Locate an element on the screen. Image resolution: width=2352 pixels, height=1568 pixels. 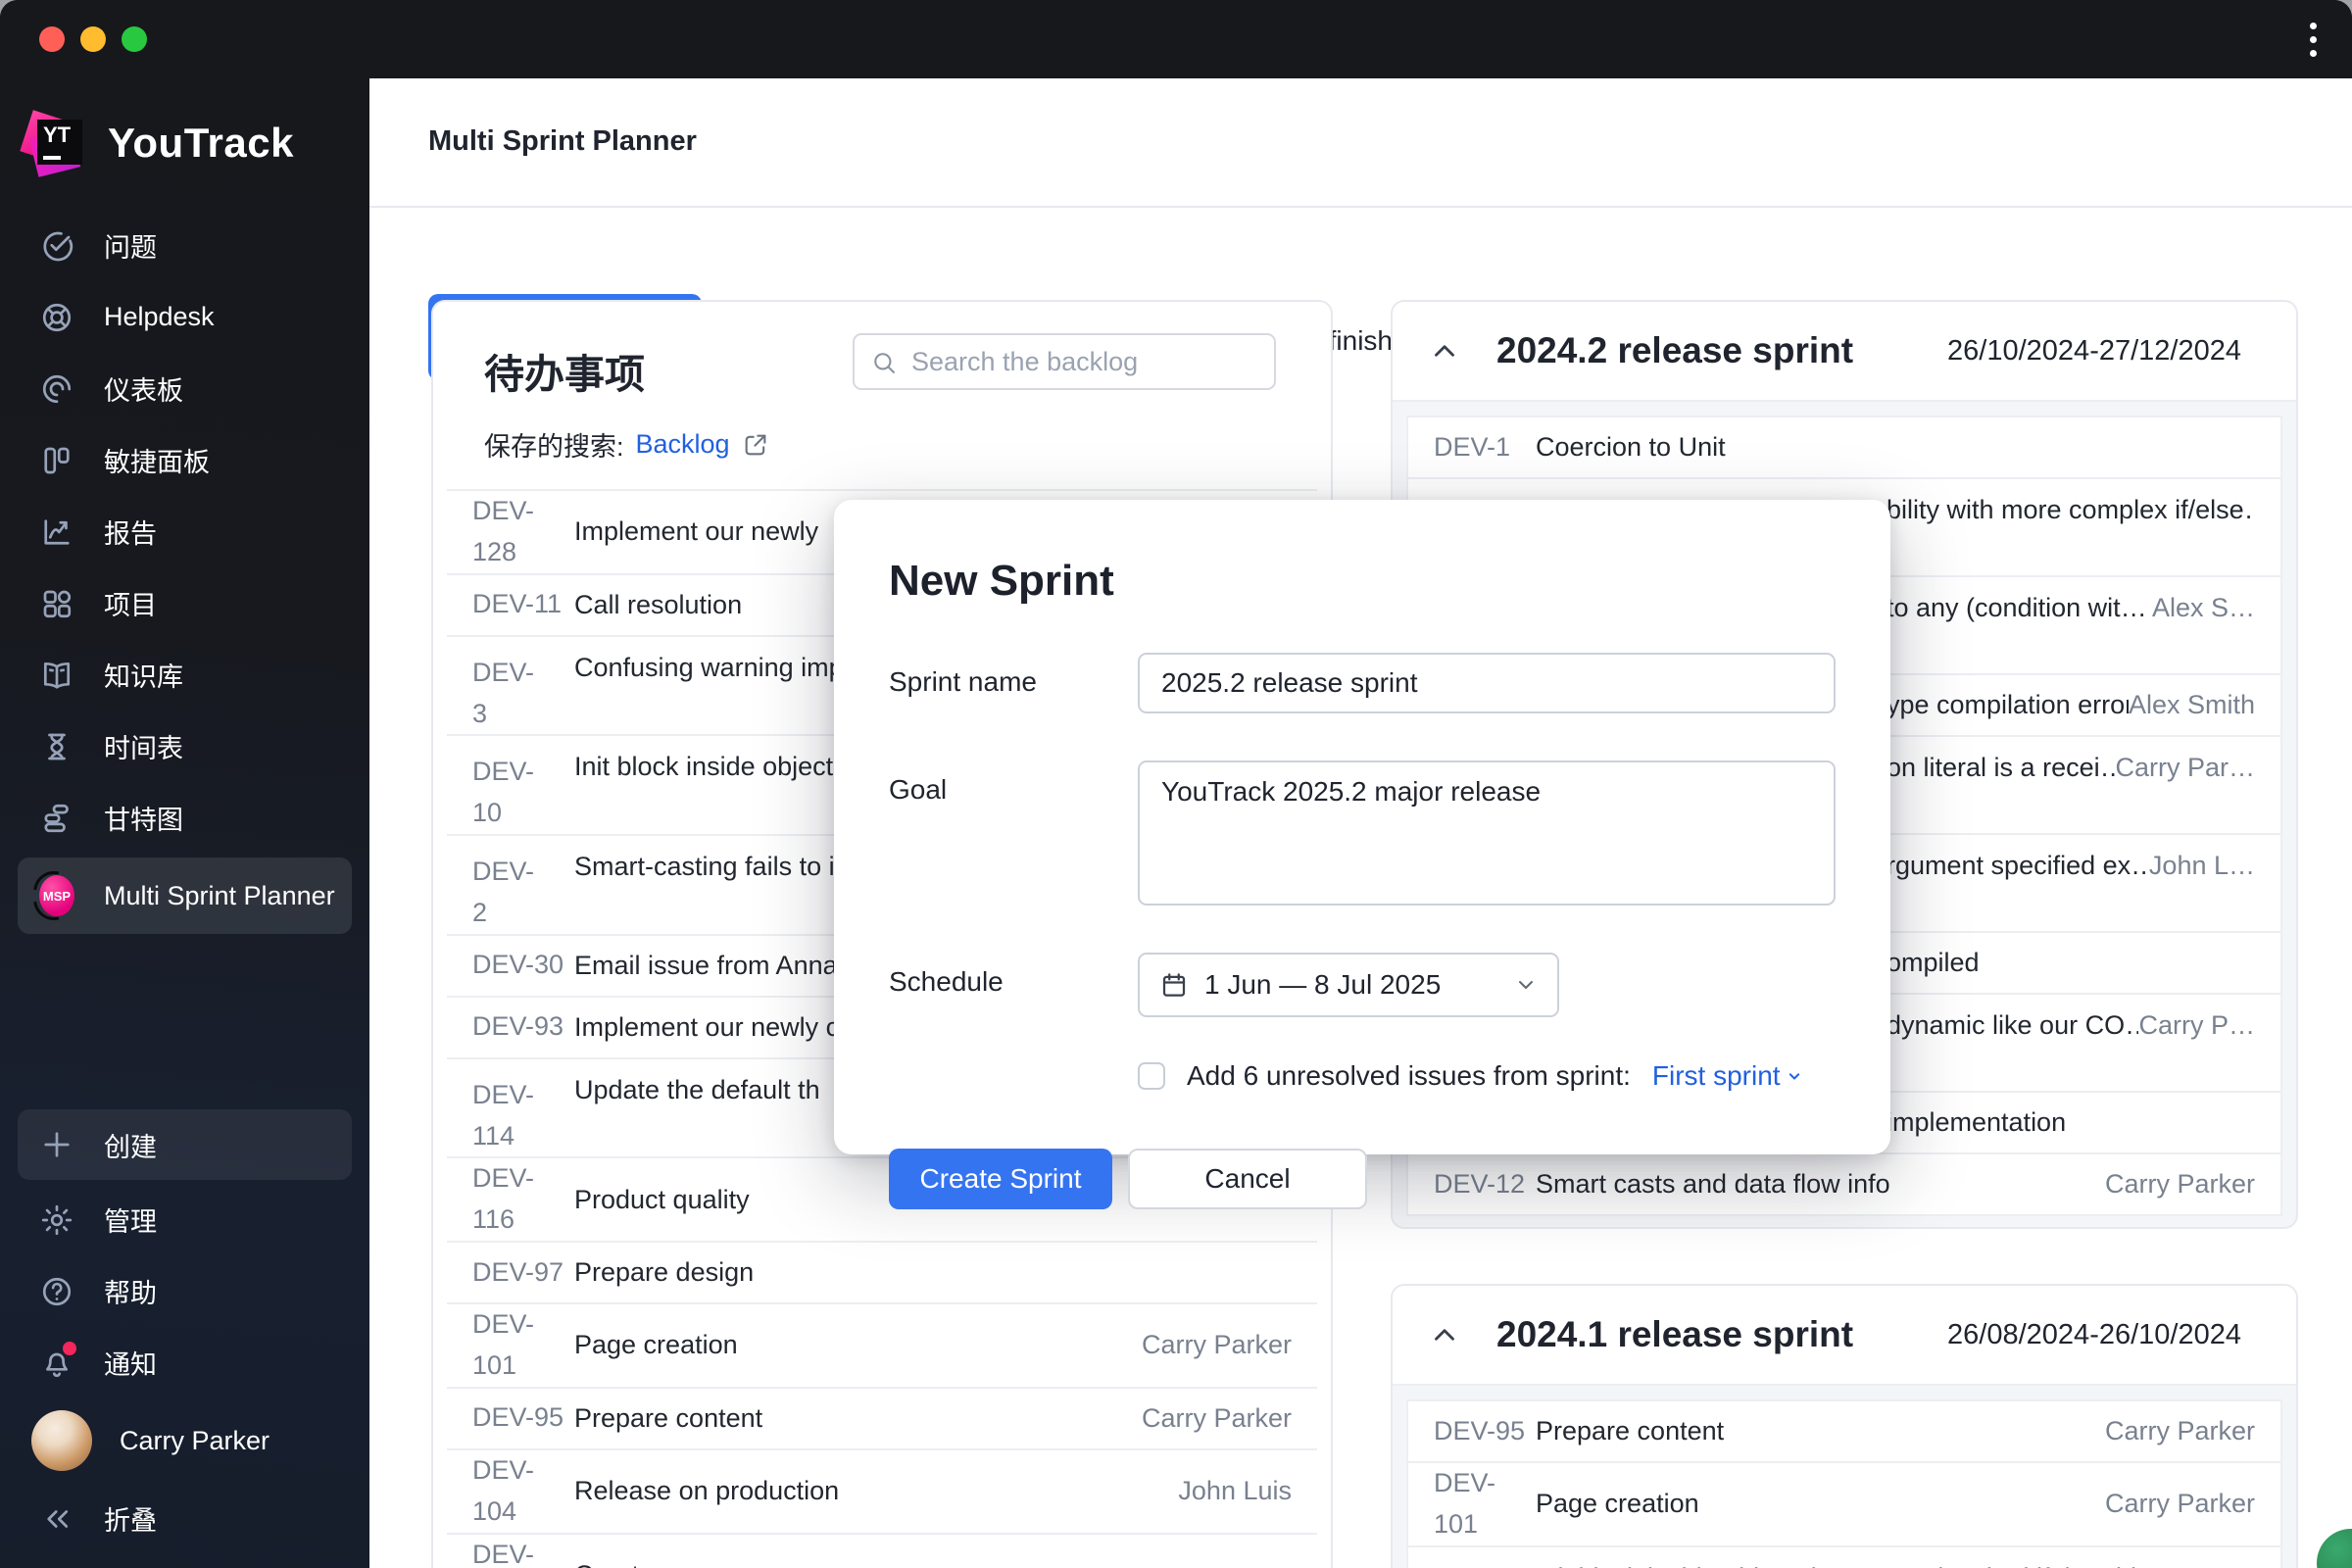
issue-row: DEV-102 Create new page is located at coordinates (882, 1551).